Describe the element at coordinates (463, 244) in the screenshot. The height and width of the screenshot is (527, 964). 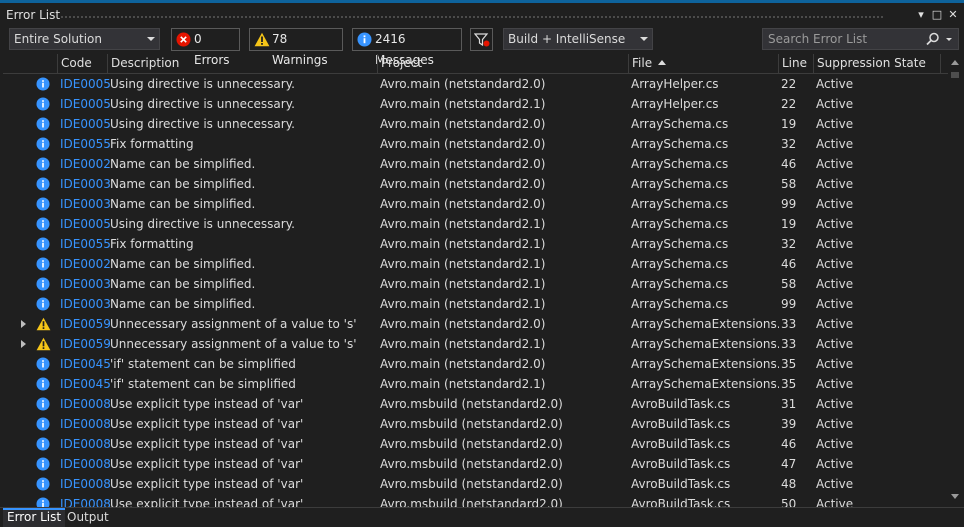
I see `row-project: Avro.main (netstandard2.1)` at that location.